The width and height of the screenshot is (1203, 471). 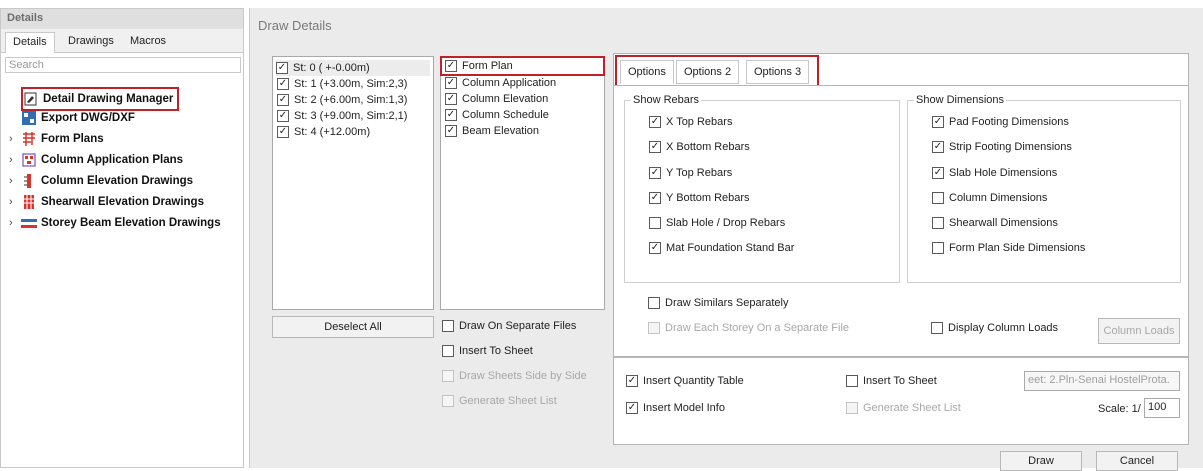 I want to click on x-top-rebars-checkbox: ✓ X Top Rebars, so click(x=690, y=122).